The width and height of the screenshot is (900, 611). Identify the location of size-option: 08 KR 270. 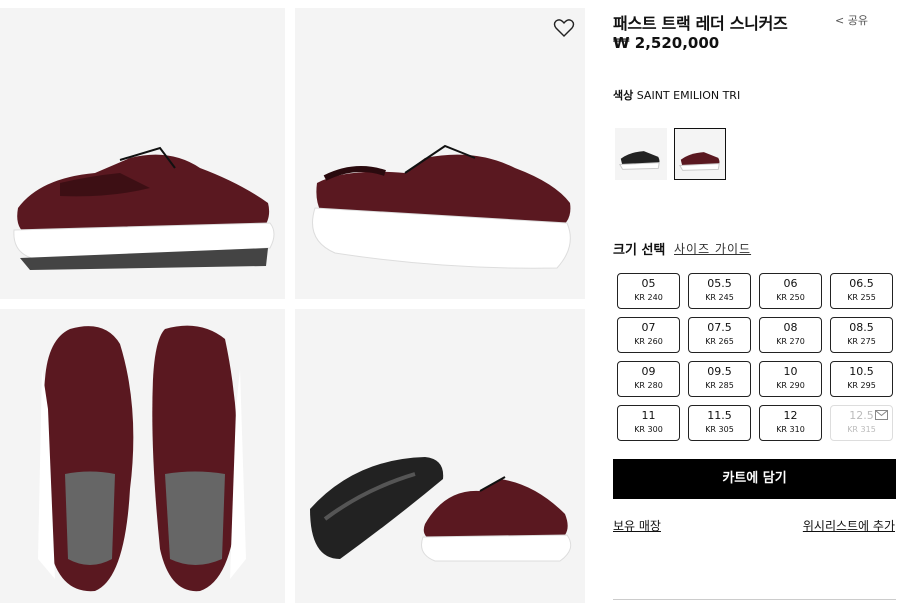
(790, 335).